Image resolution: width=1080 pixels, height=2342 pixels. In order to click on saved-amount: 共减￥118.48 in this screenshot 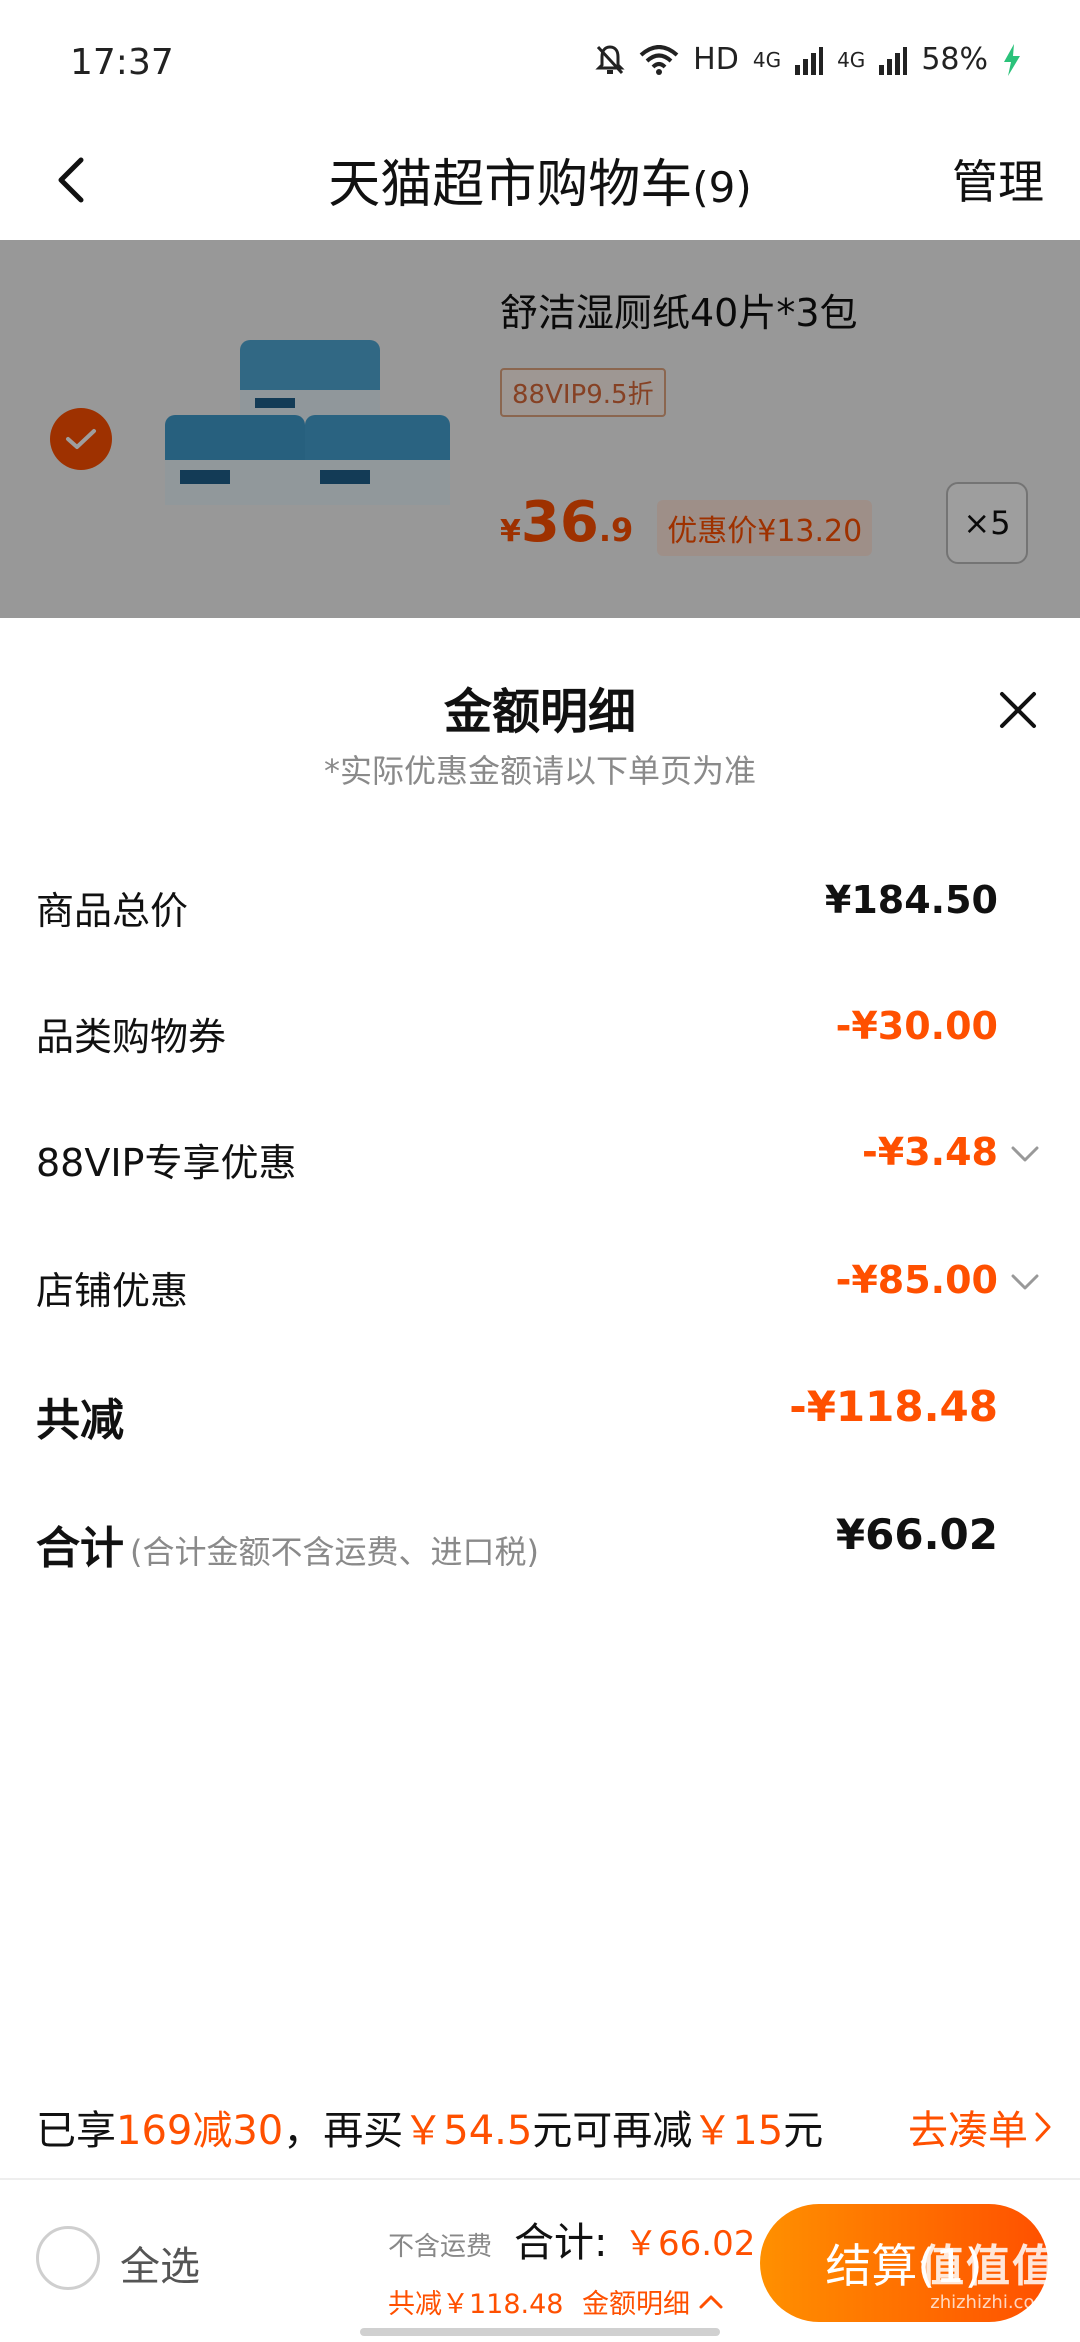, I will do `click(476, 2304)`.